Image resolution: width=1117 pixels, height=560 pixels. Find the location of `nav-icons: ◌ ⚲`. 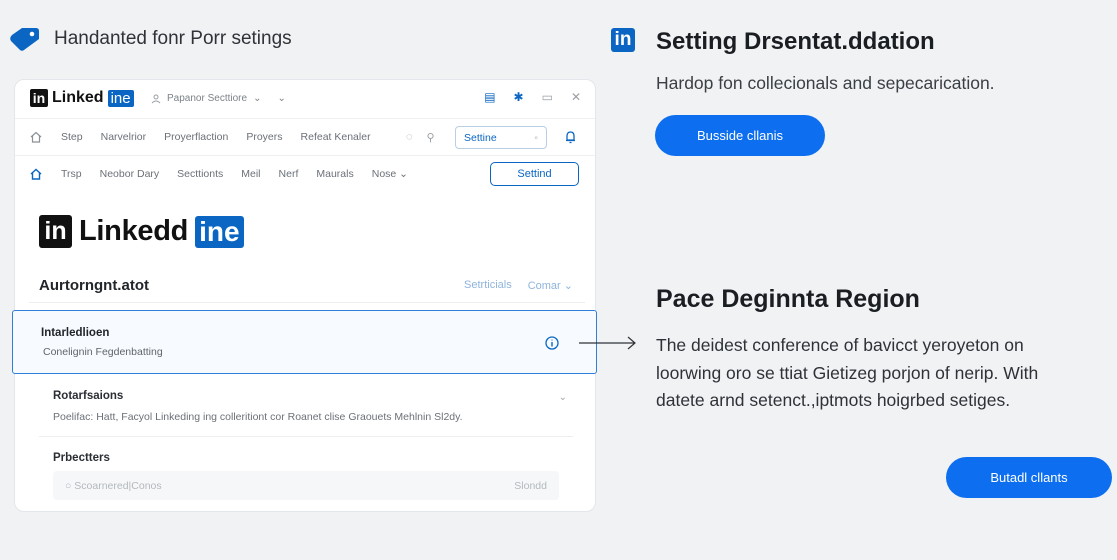

nav-icons: ◌ ⚲ is located at coordinates (420, 137).